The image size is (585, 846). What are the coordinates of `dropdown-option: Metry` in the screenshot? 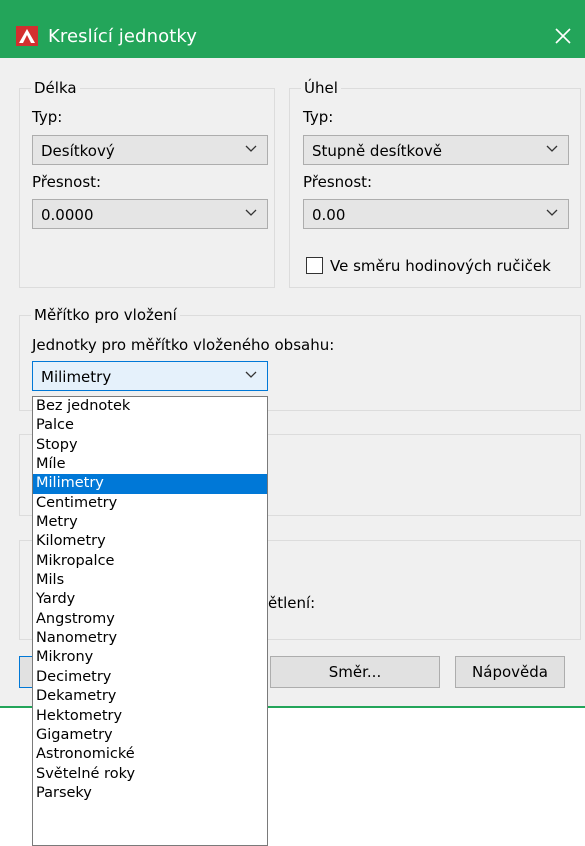 It's located at (150, 522).